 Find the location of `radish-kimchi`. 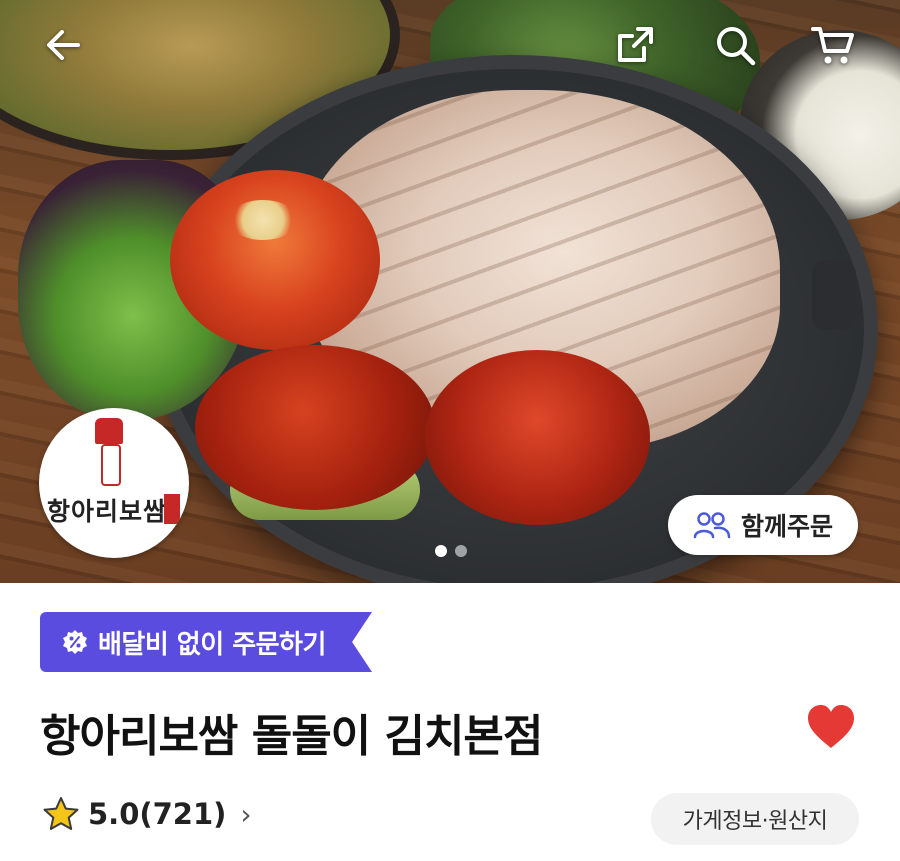

radish-kimchi is located at coordinates (275, 260).